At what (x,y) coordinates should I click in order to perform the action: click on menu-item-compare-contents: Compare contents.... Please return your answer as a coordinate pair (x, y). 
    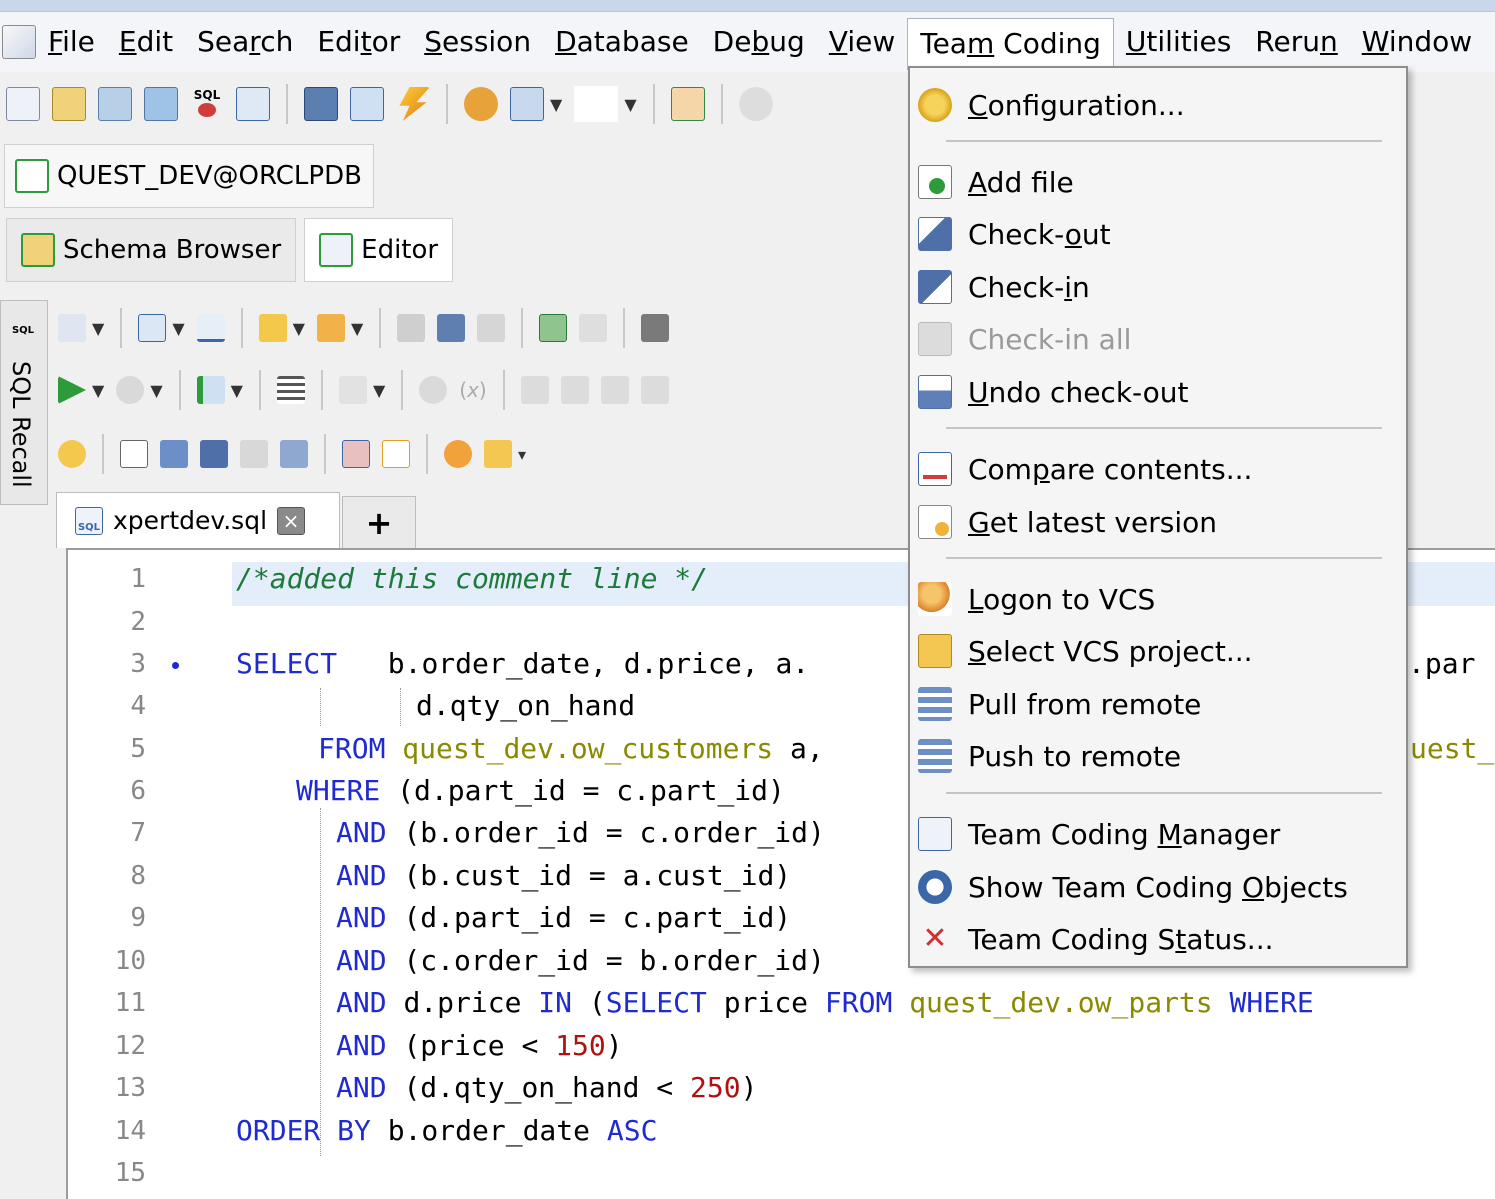
    Looking at the image, I should click on (1085, 469).